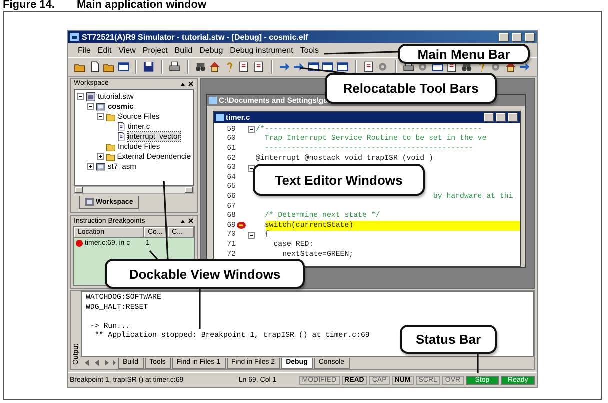  What do you see at coordinates (212, 50) in the screenshot?
I see `menu-item: Debug` at bounding box center [212, 50].